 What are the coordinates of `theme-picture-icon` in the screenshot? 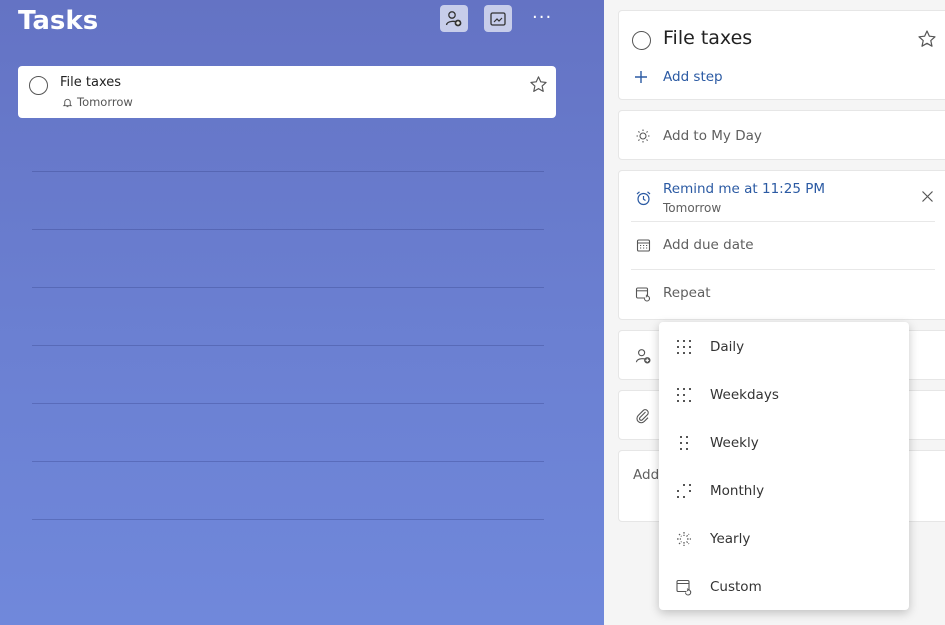 It's located at (498, 18).